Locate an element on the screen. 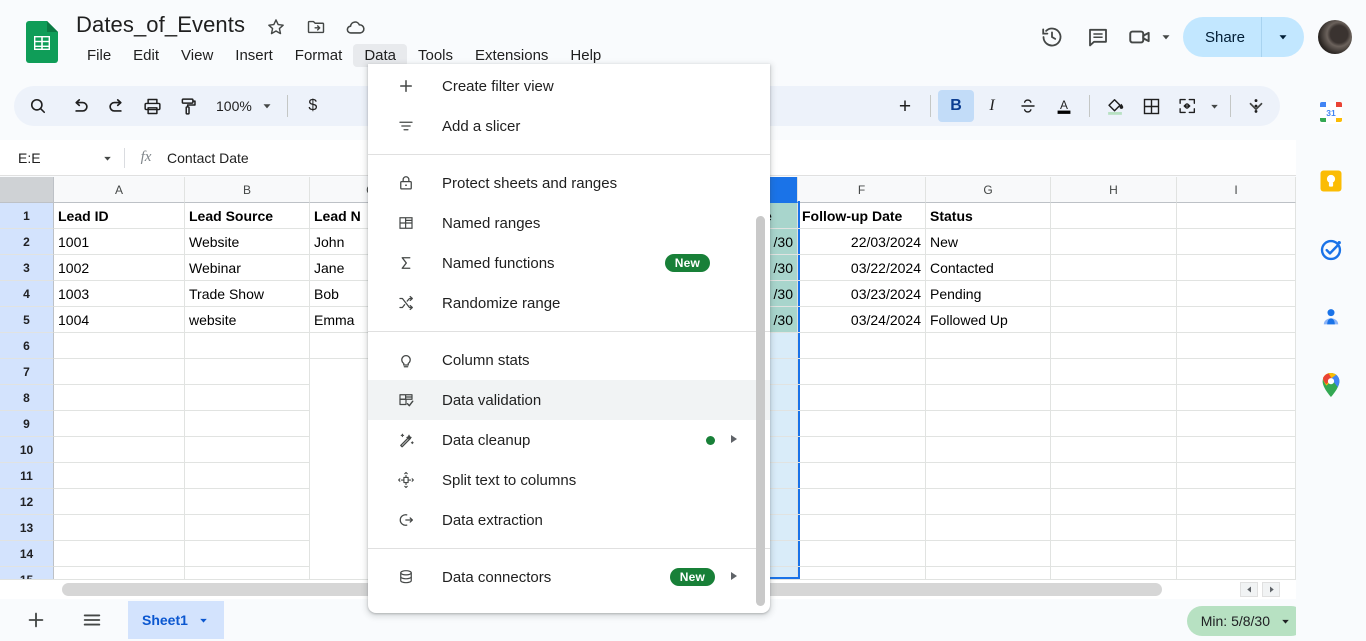 This screenshot has width=1366, height=641. cell-f10 is located at coordinates (862, 450).